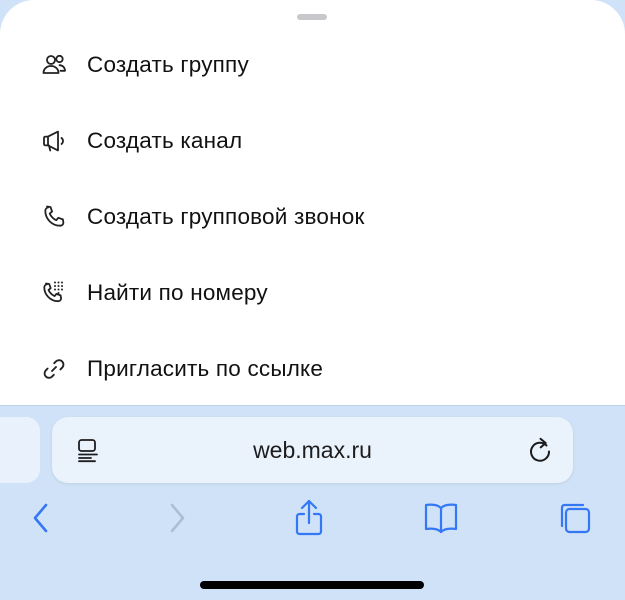 This screenshot has height=600, width=625. I want to click on book-icon, so click(441, 518).